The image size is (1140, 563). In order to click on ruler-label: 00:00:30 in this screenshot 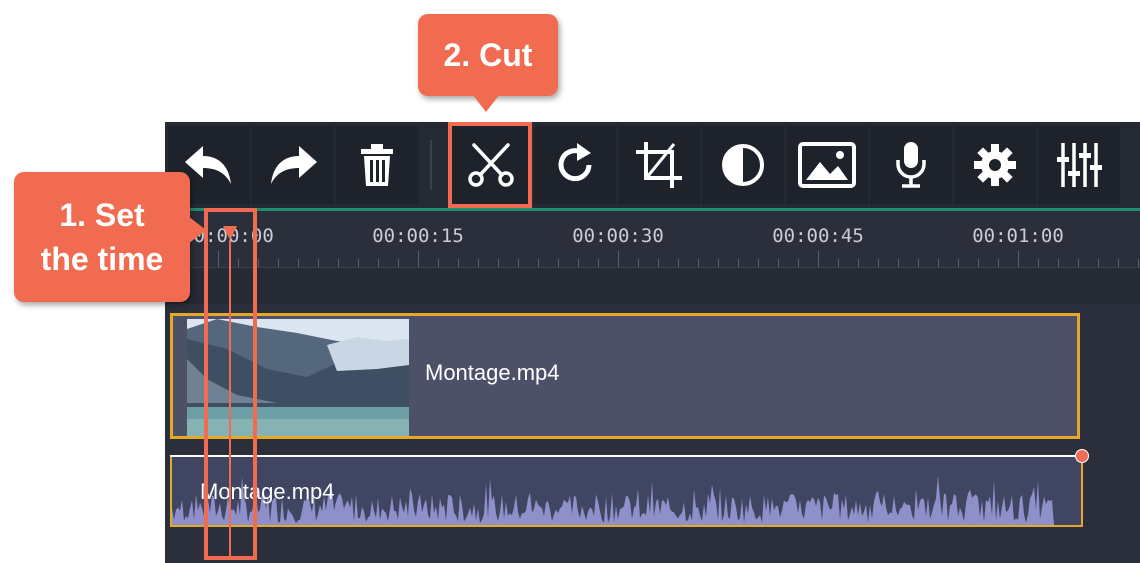, I will do `click(618, 236)`.